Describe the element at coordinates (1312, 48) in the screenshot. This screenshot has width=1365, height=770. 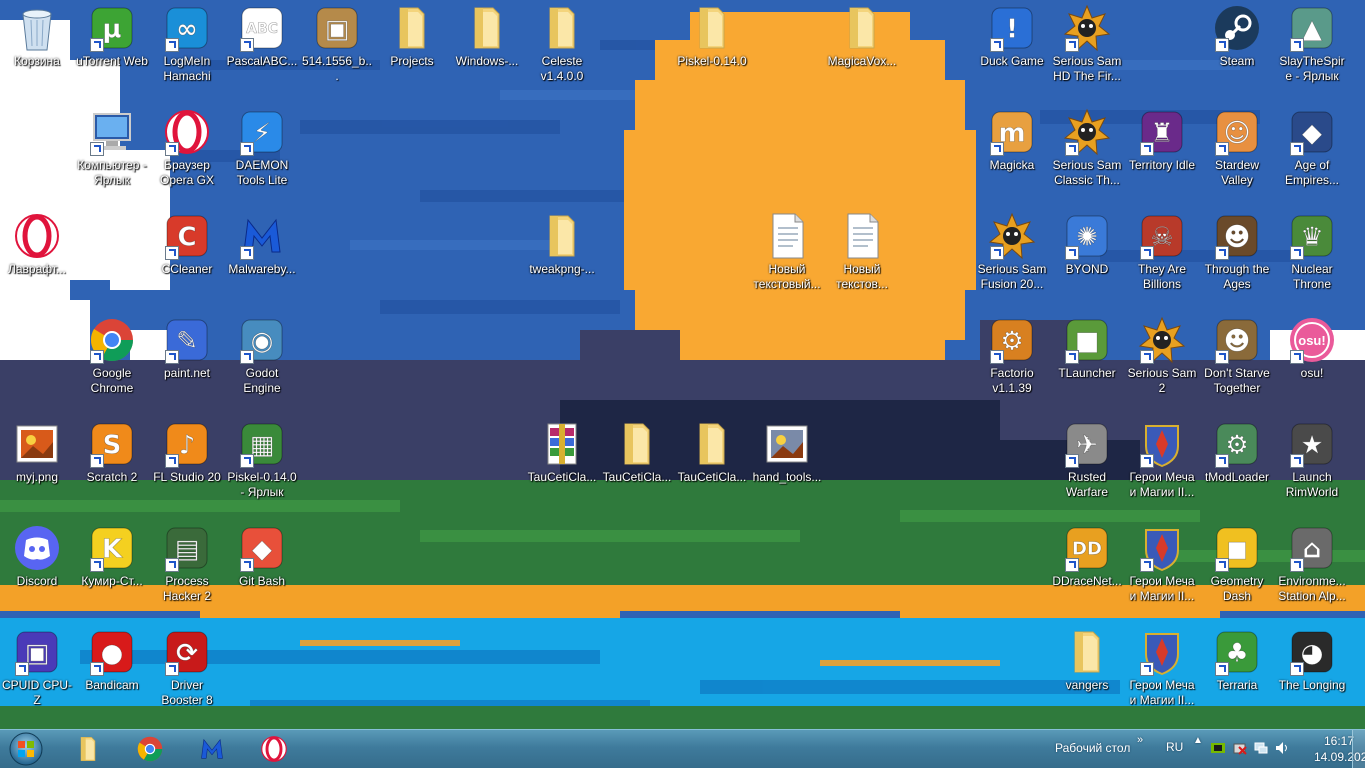
I see `desktop-icon-slaythespire-ярлык: ▲ SlayTheSpire - Ярлык` at that location.